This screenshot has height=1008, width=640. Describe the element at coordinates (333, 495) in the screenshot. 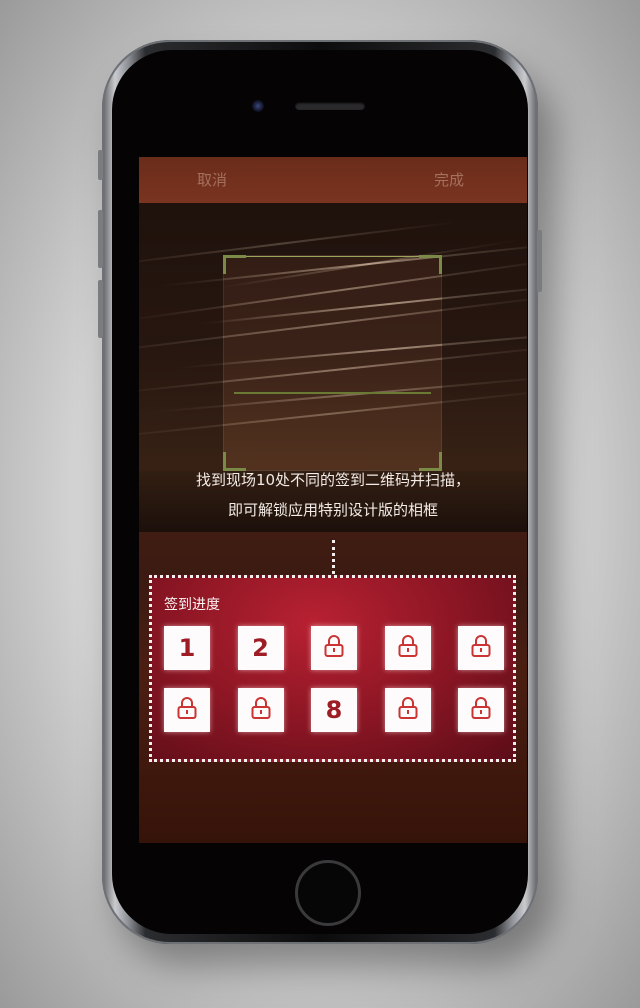

I see `scan-instructions: 找到现场10处不同的签到二维码并扫描， 即可解锁应用特别设计版的相框` at that location.